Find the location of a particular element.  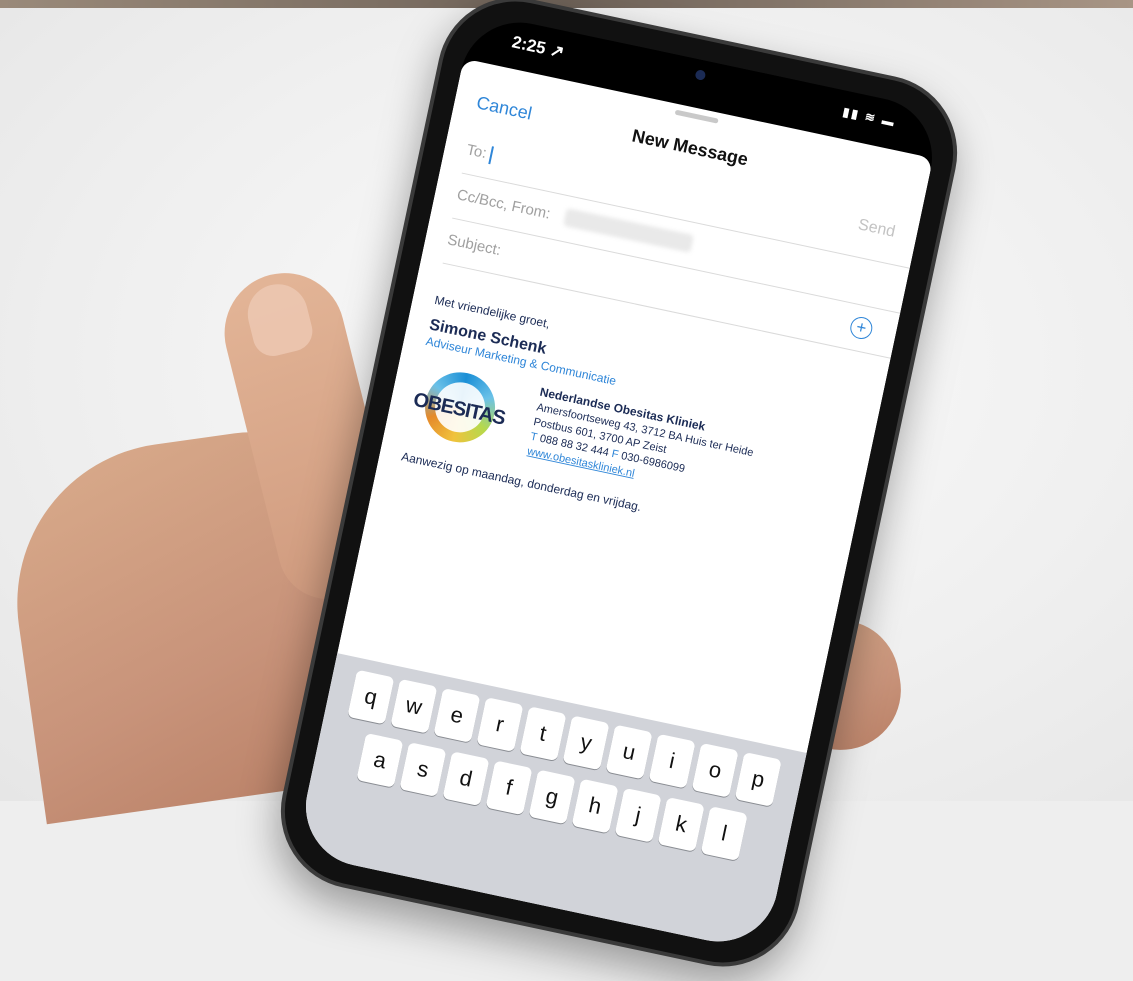

status-time: 2:25 ↗ is located at coordinates (538, 47).